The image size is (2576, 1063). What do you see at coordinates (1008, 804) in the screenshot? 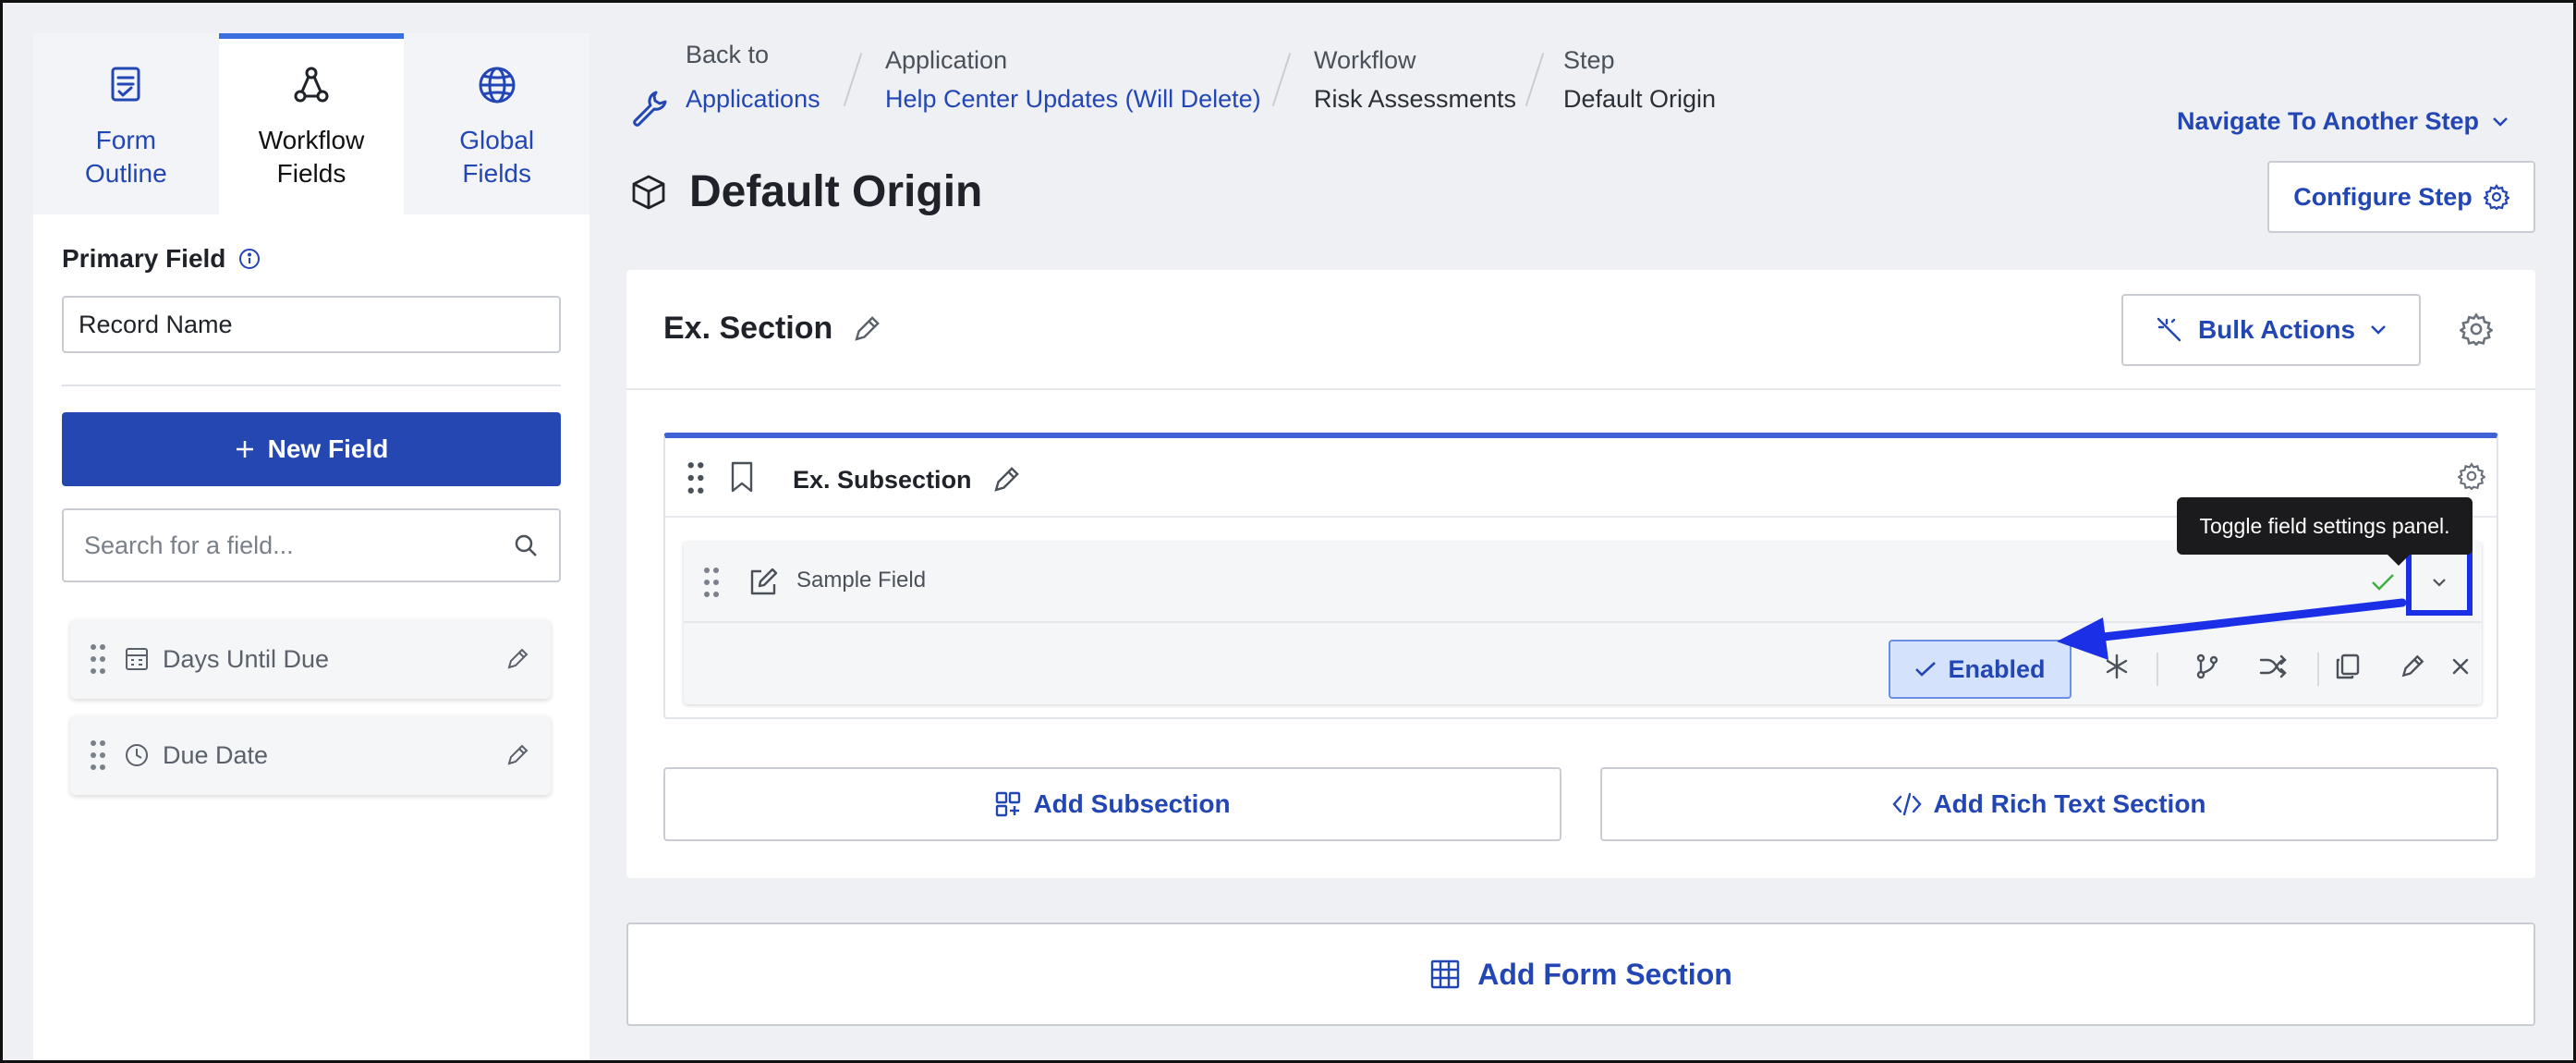
I see `add-subsection-icon` at bounding box center [1008, 804].